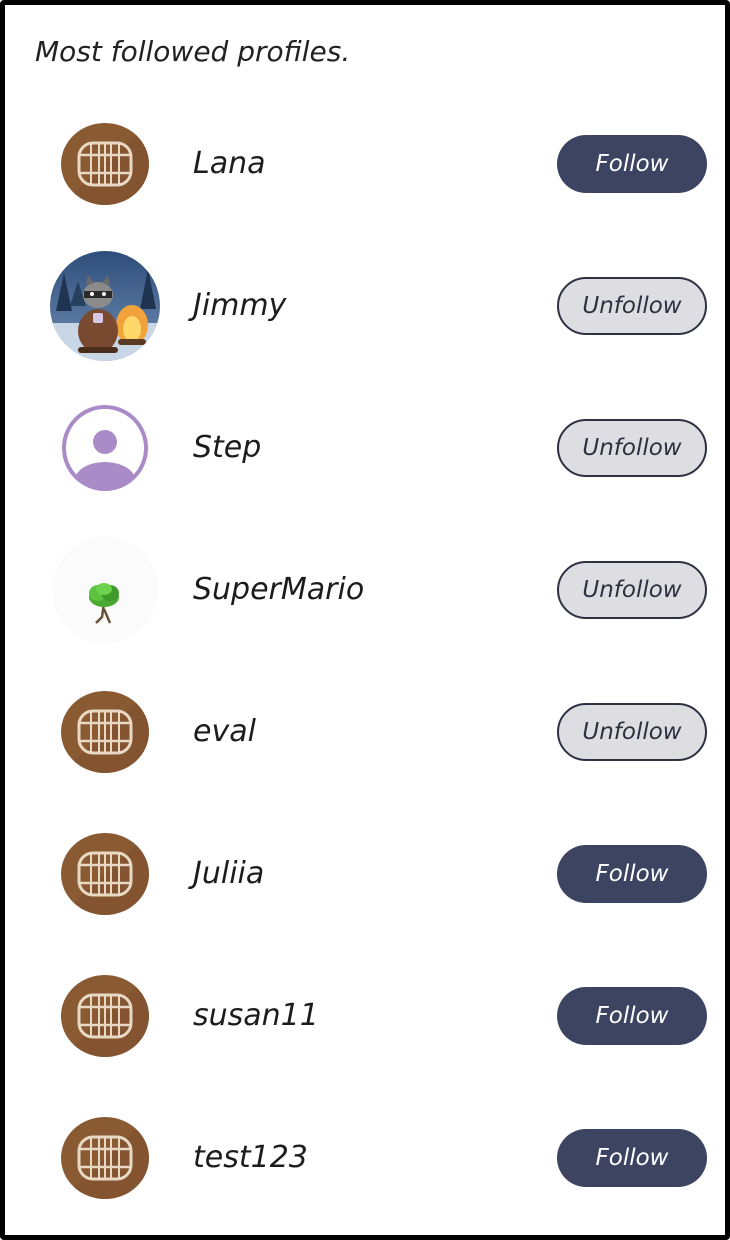 Image resolution: width=730 pixels, height=1240 pixels. I want to click on profile-name: susan11, so click(256, 1015).